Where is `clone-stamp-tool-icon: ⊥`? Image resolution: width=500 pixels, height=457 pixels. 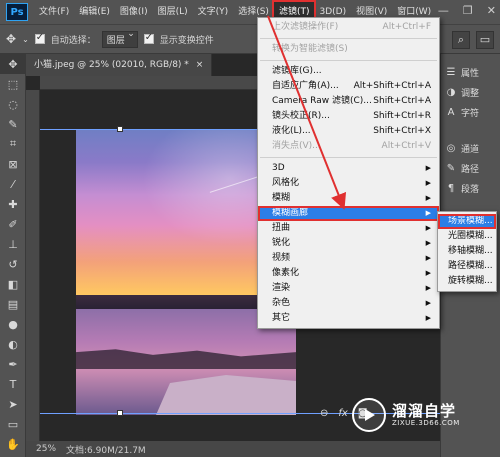 clone-stamp-tool-icon: ⊥ is located at coordinates (13, 244).